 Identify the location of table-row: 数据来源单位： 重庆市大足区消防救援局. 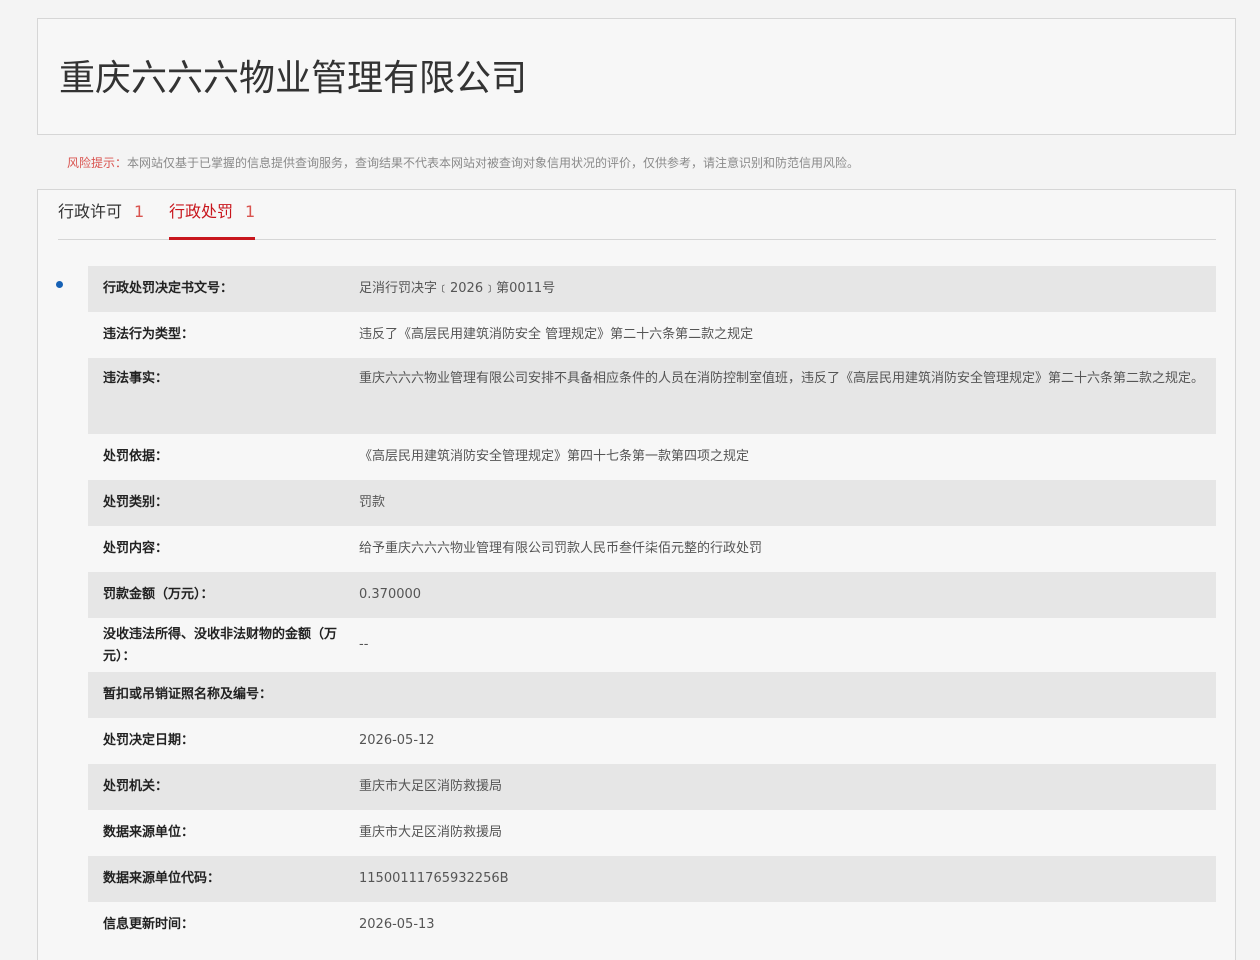
(652, 833).